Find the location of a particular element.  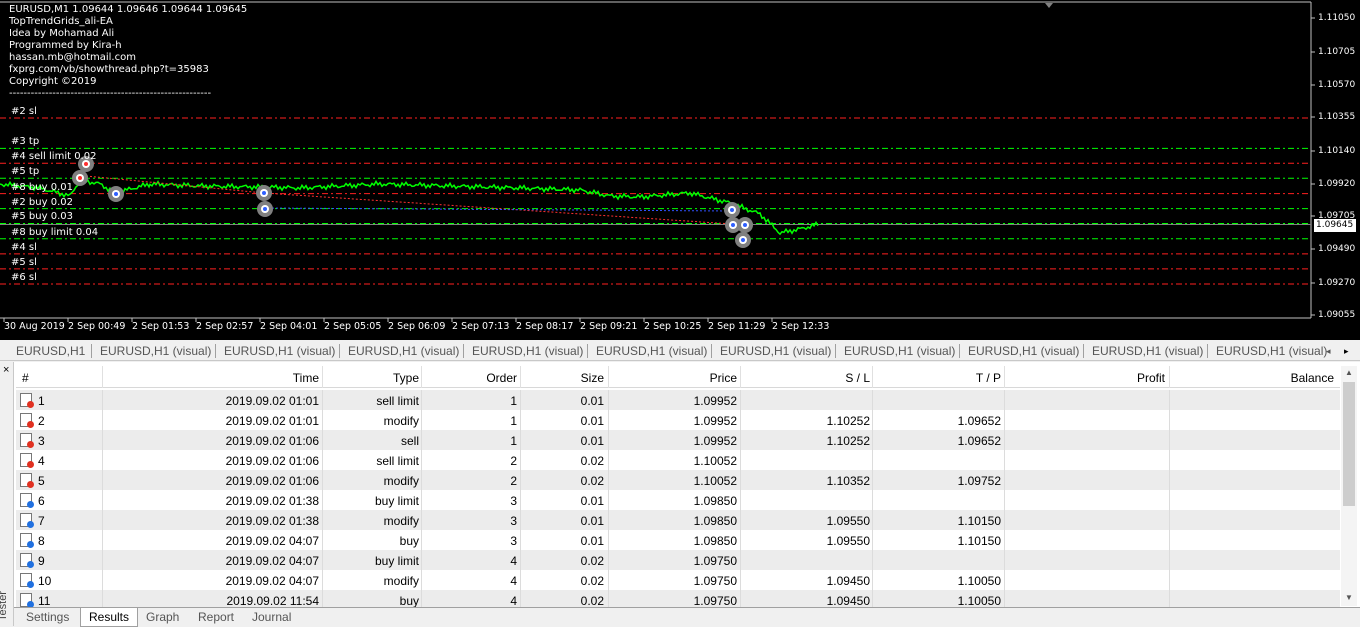

column-header: Time is located at coordinates (211, 378).